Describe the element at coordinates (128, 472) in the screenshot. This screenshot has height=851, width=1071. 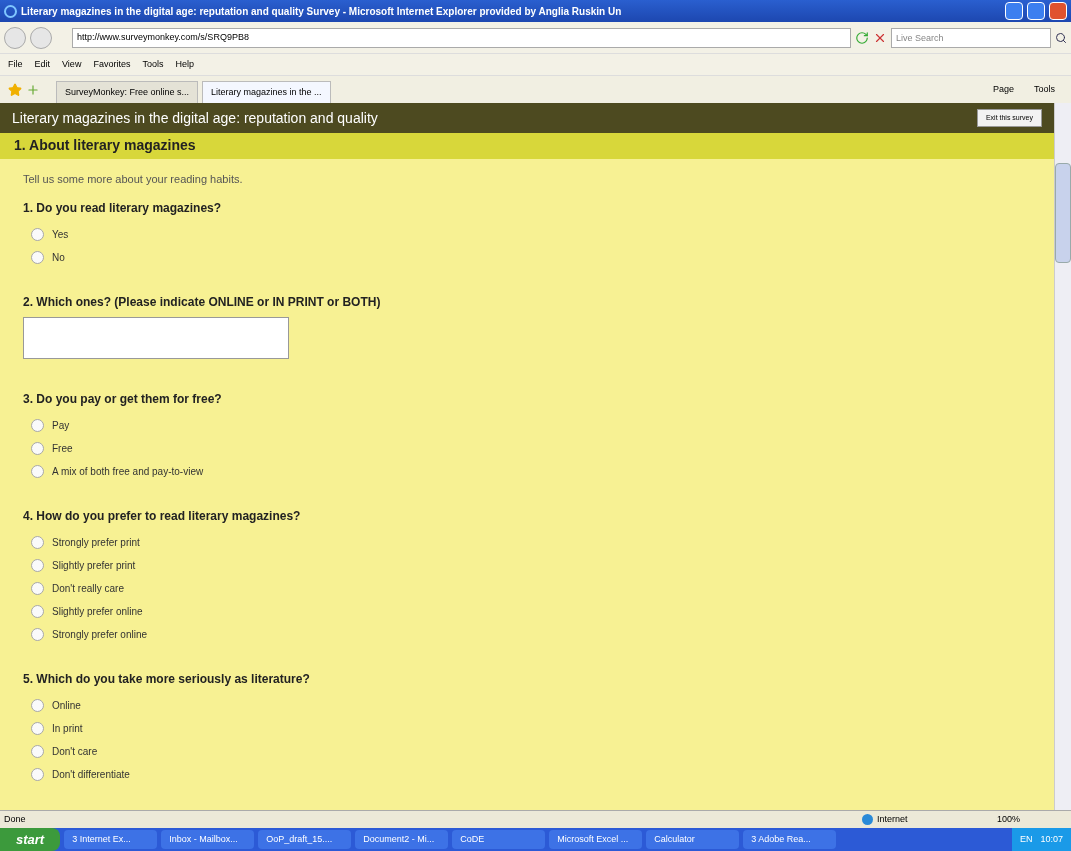
I see `option-label: A mix of both free and pay-to-view` at that location.